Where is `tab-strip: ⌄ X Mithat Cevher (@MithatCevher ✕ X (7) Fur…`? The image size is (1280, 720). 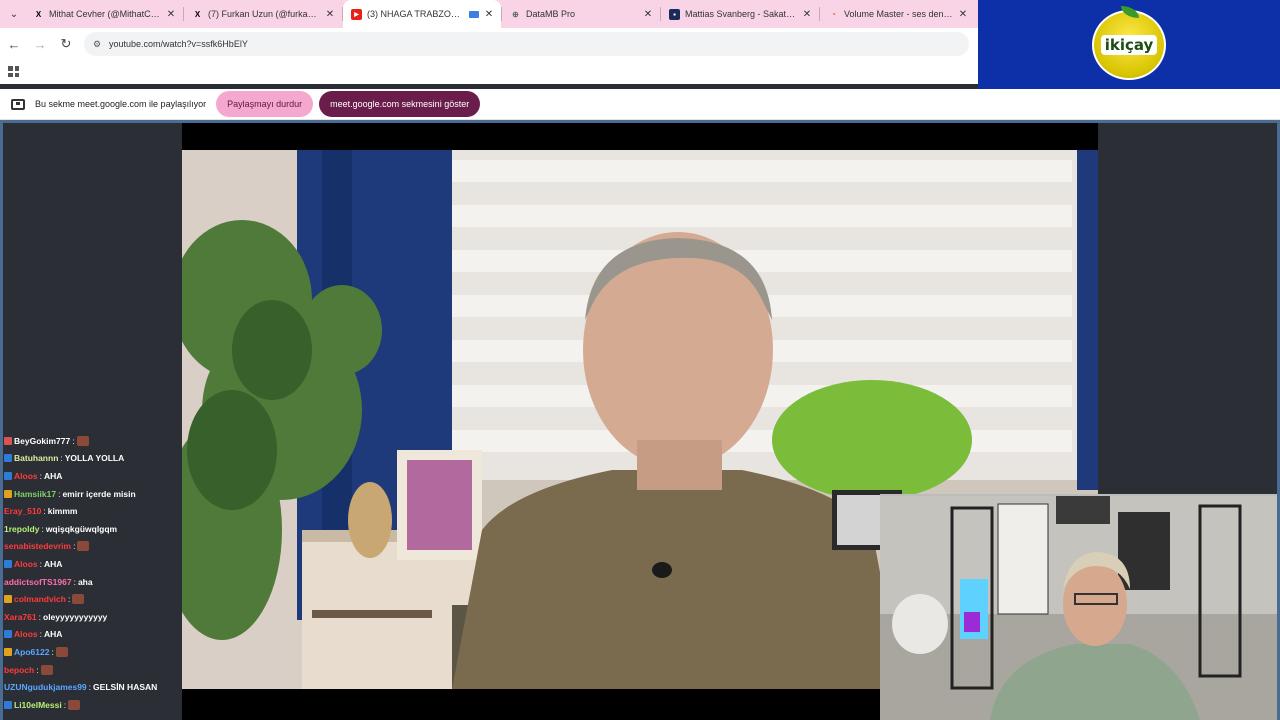 tab-strip: ⌄ X Mithat Cevher (@MithatCevher ✕ X (7) Fur… is located at coordinates (489, 14).